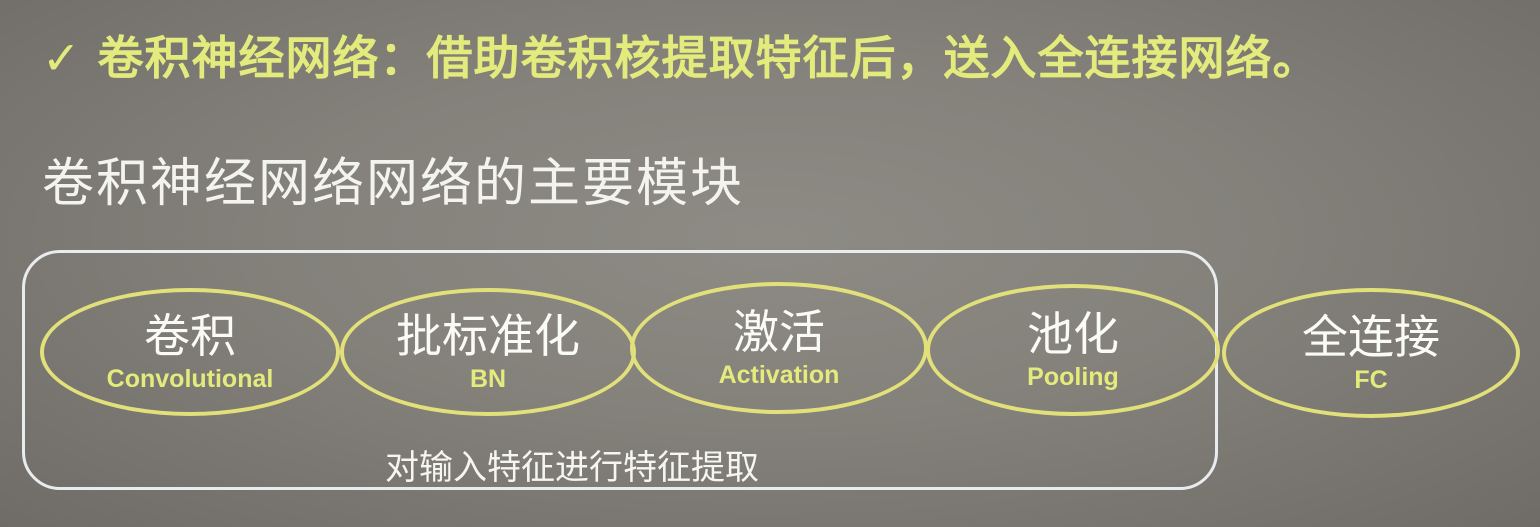 This screenshot has height=527, width=1540. I want to click on bullet-text: 卷积神经网络：借助卷积核提取特征后，送入全连接网络。, so click(708, 58).